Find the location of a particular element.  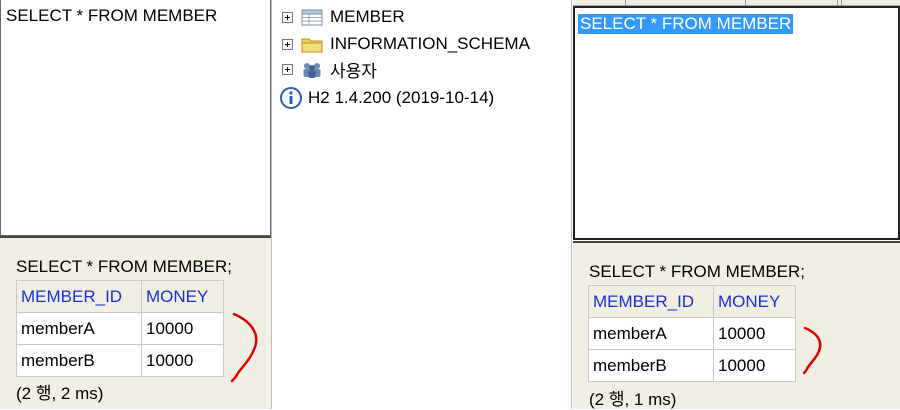

info-icon is located at coordinates (291, 98).